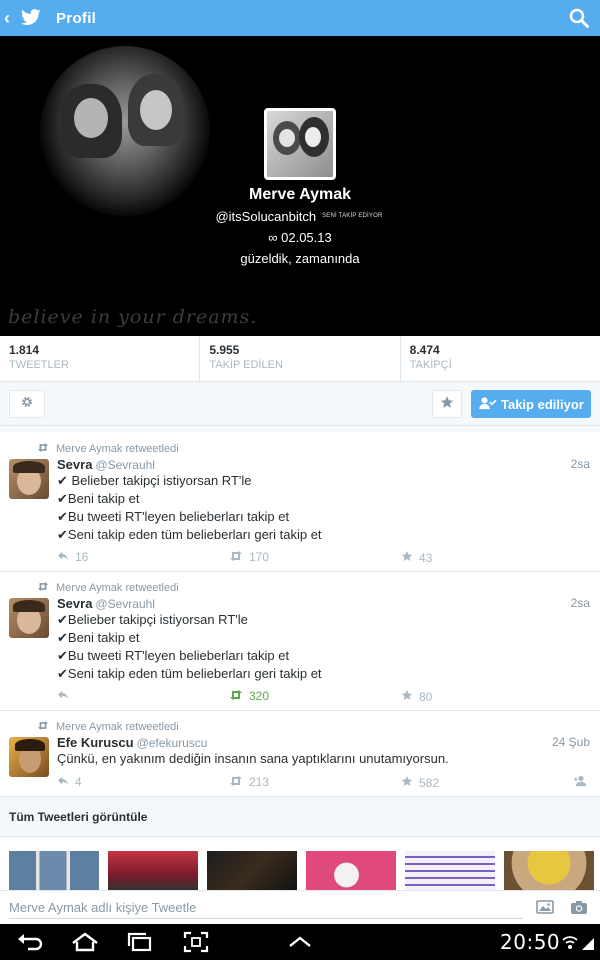 The image size is (600, 960). What do you see at coordinates (300, 817) in the screenshot?
I see `view-all-tweets-link: Tüm Tweetleri görüntüle` at bounding box center [300, 817].